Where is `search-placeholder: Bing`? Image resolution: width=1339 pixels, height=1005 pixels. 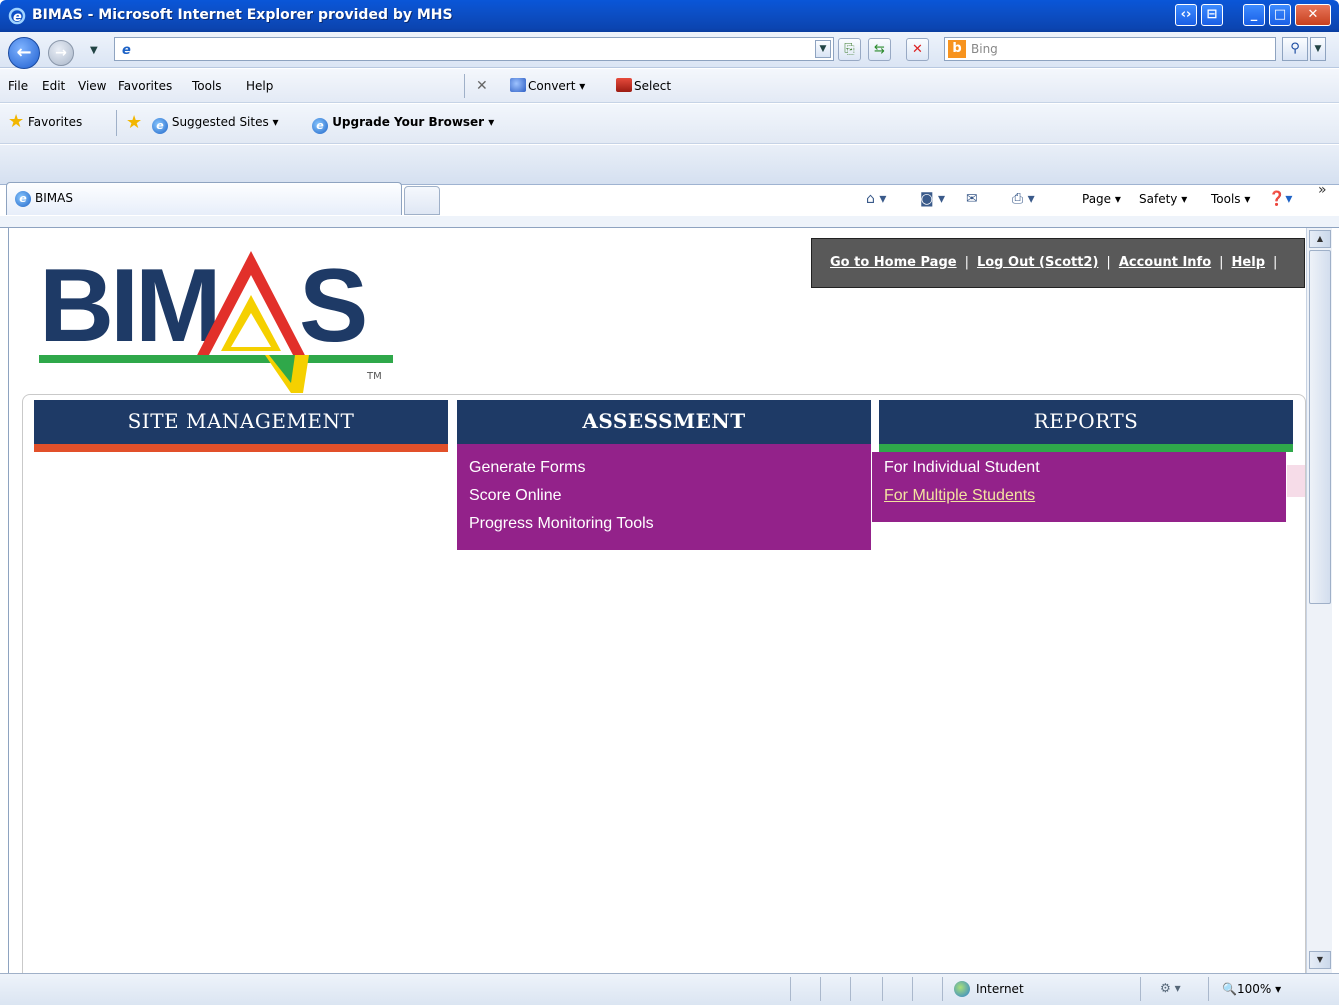 search-placeholder: Bing is located at coordinates (984, 49).